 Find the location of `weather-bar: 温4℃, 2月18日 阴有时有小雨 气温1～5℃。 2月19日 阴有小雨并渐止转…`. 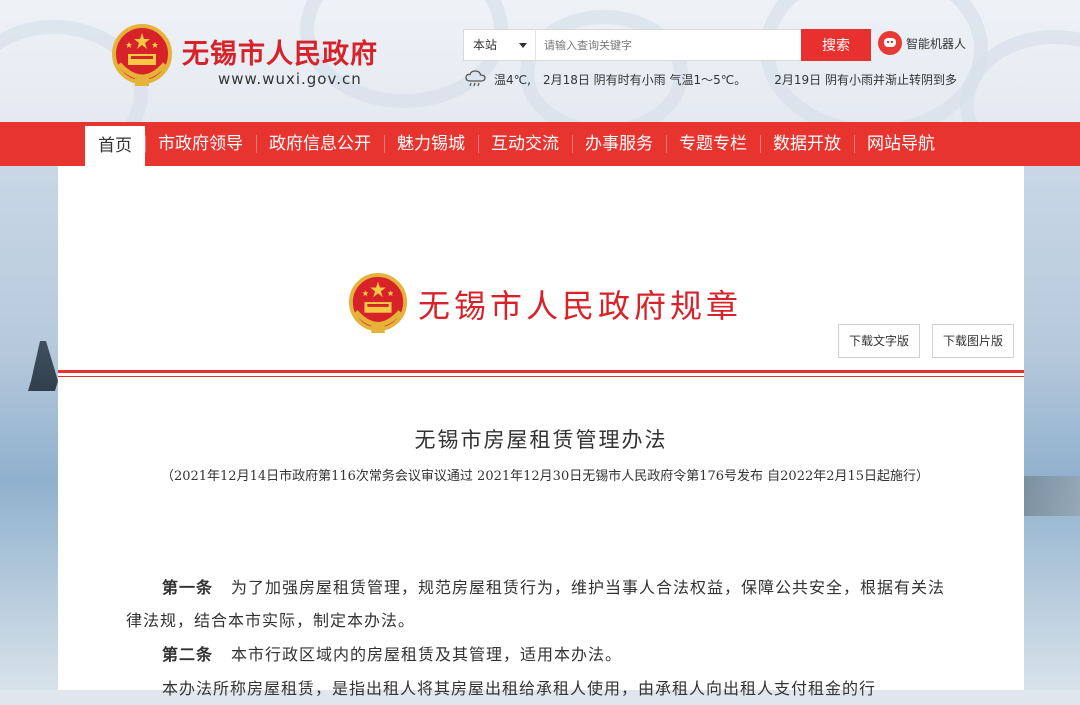

weather-bar: 温4℃, 2月18日 阴有时有小雨 气温1～5℃。 2月19日 阴有小雨并渐止转… is located at coordinates (716, 79).